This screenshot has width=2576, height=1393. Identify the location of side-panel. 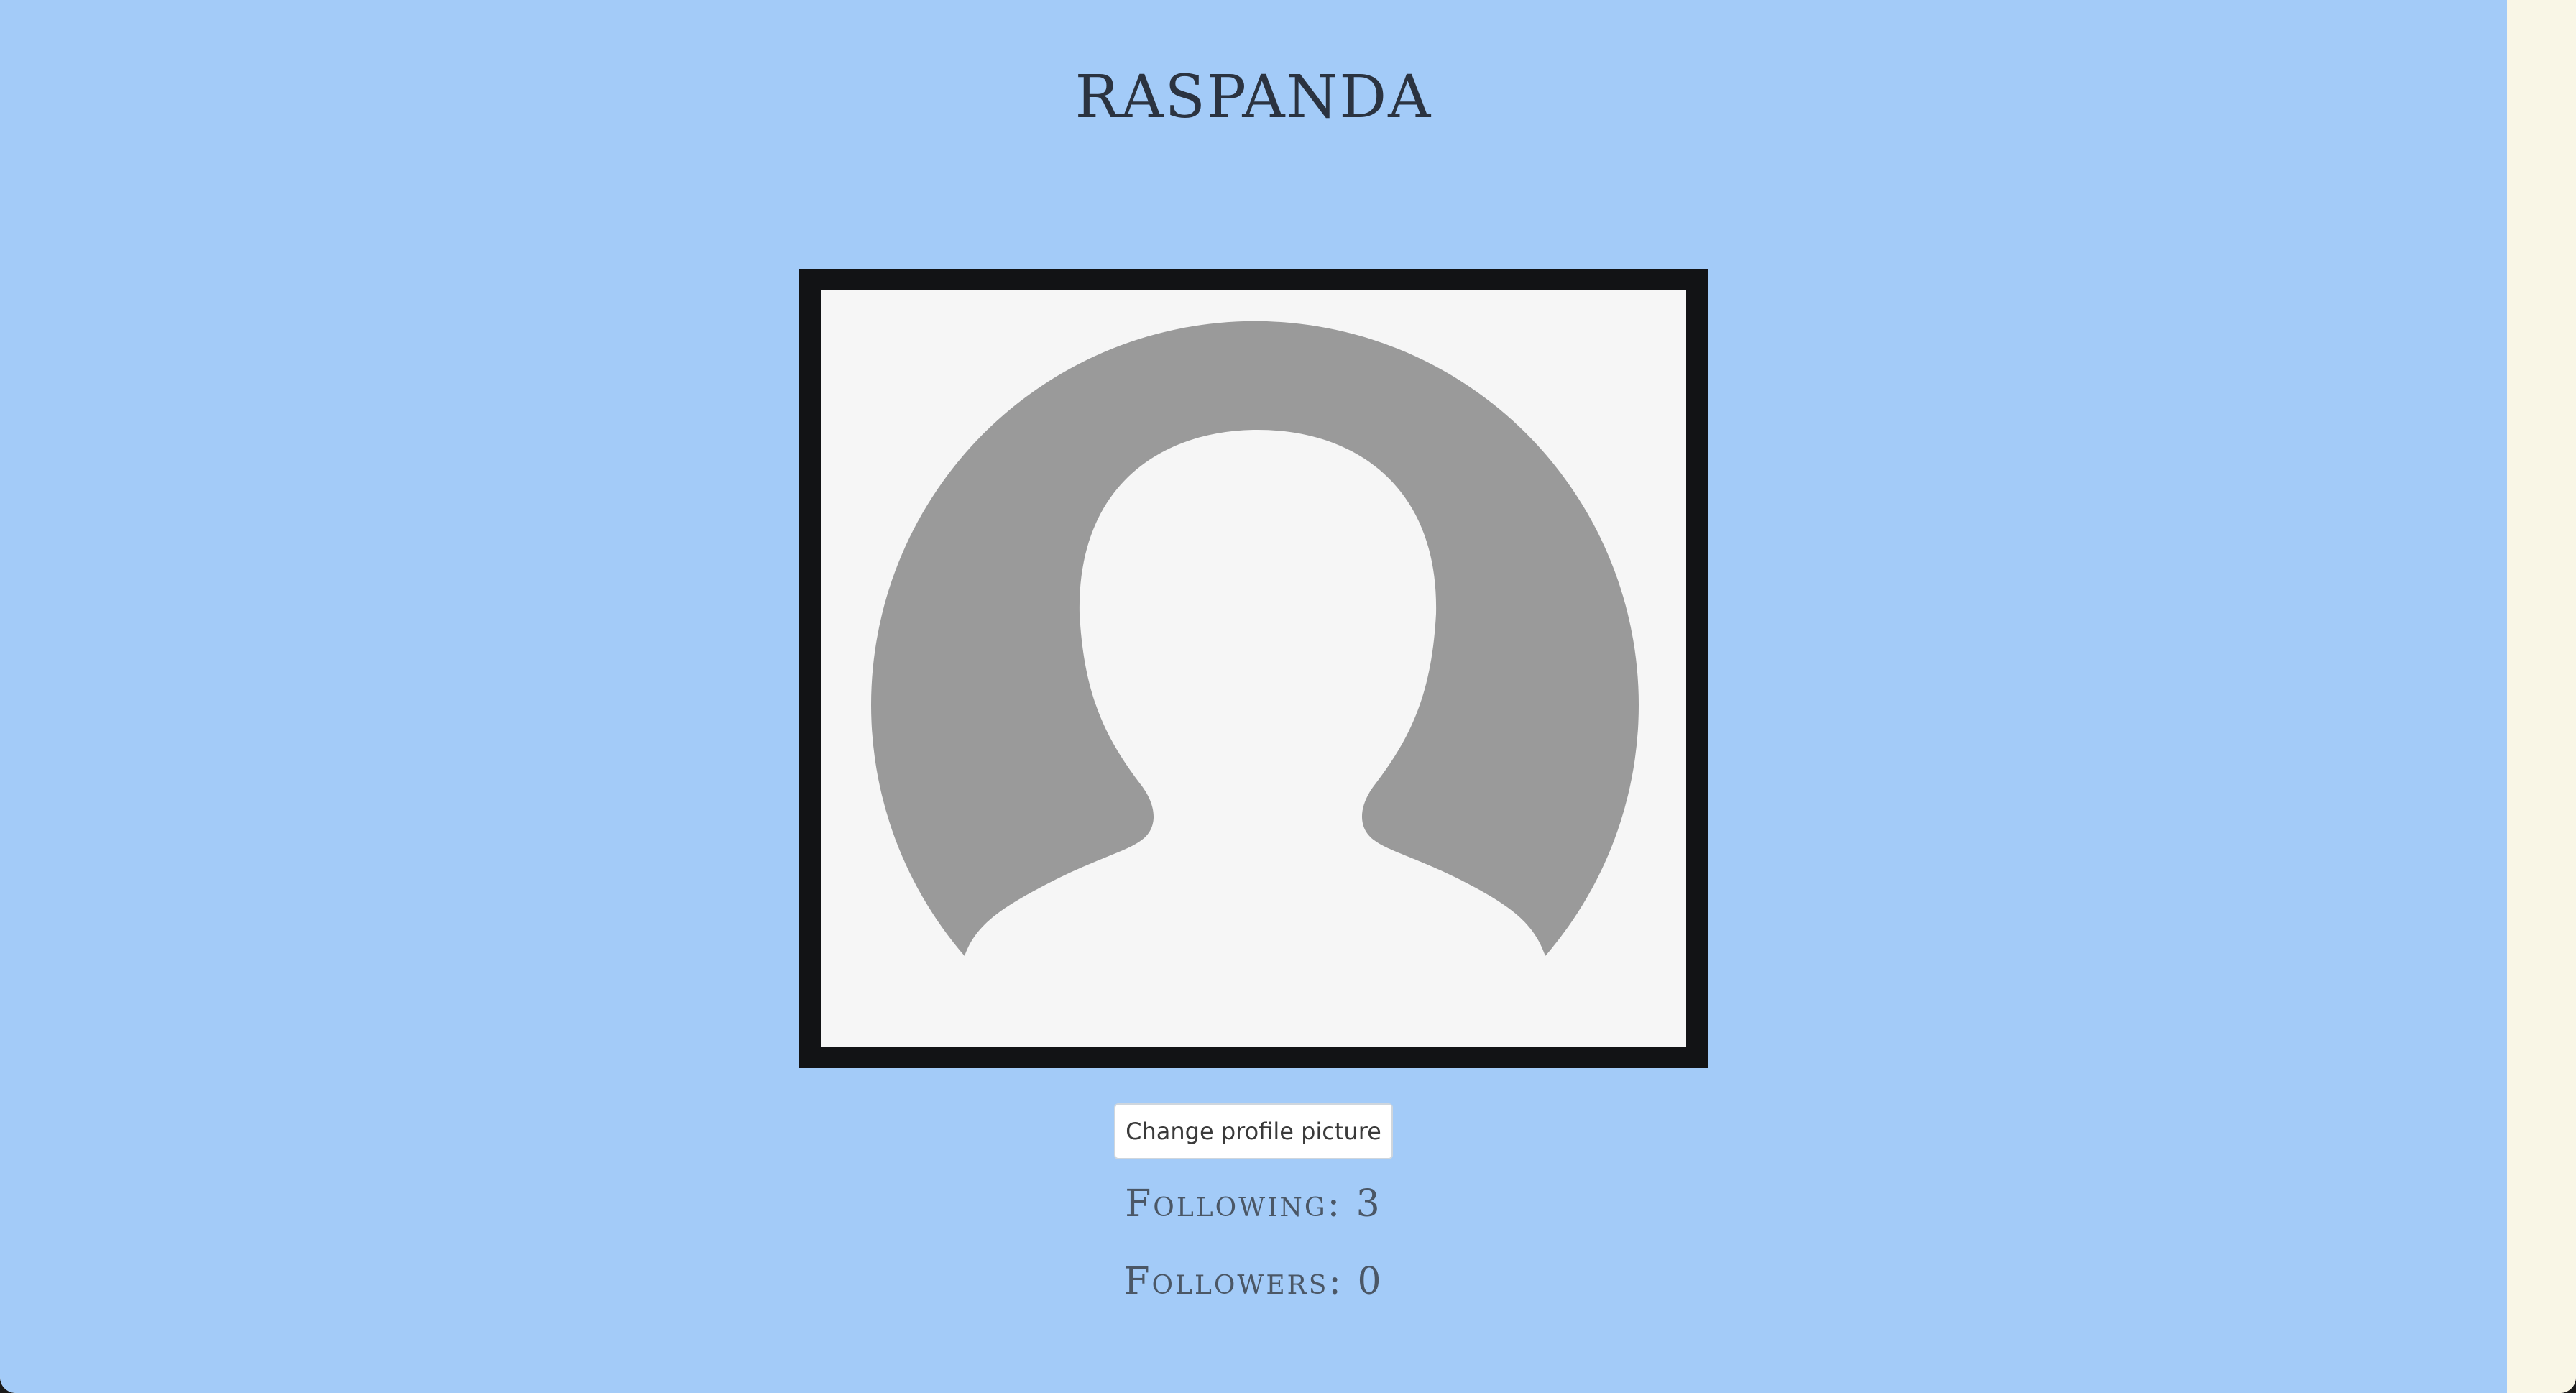
(2541, 696).